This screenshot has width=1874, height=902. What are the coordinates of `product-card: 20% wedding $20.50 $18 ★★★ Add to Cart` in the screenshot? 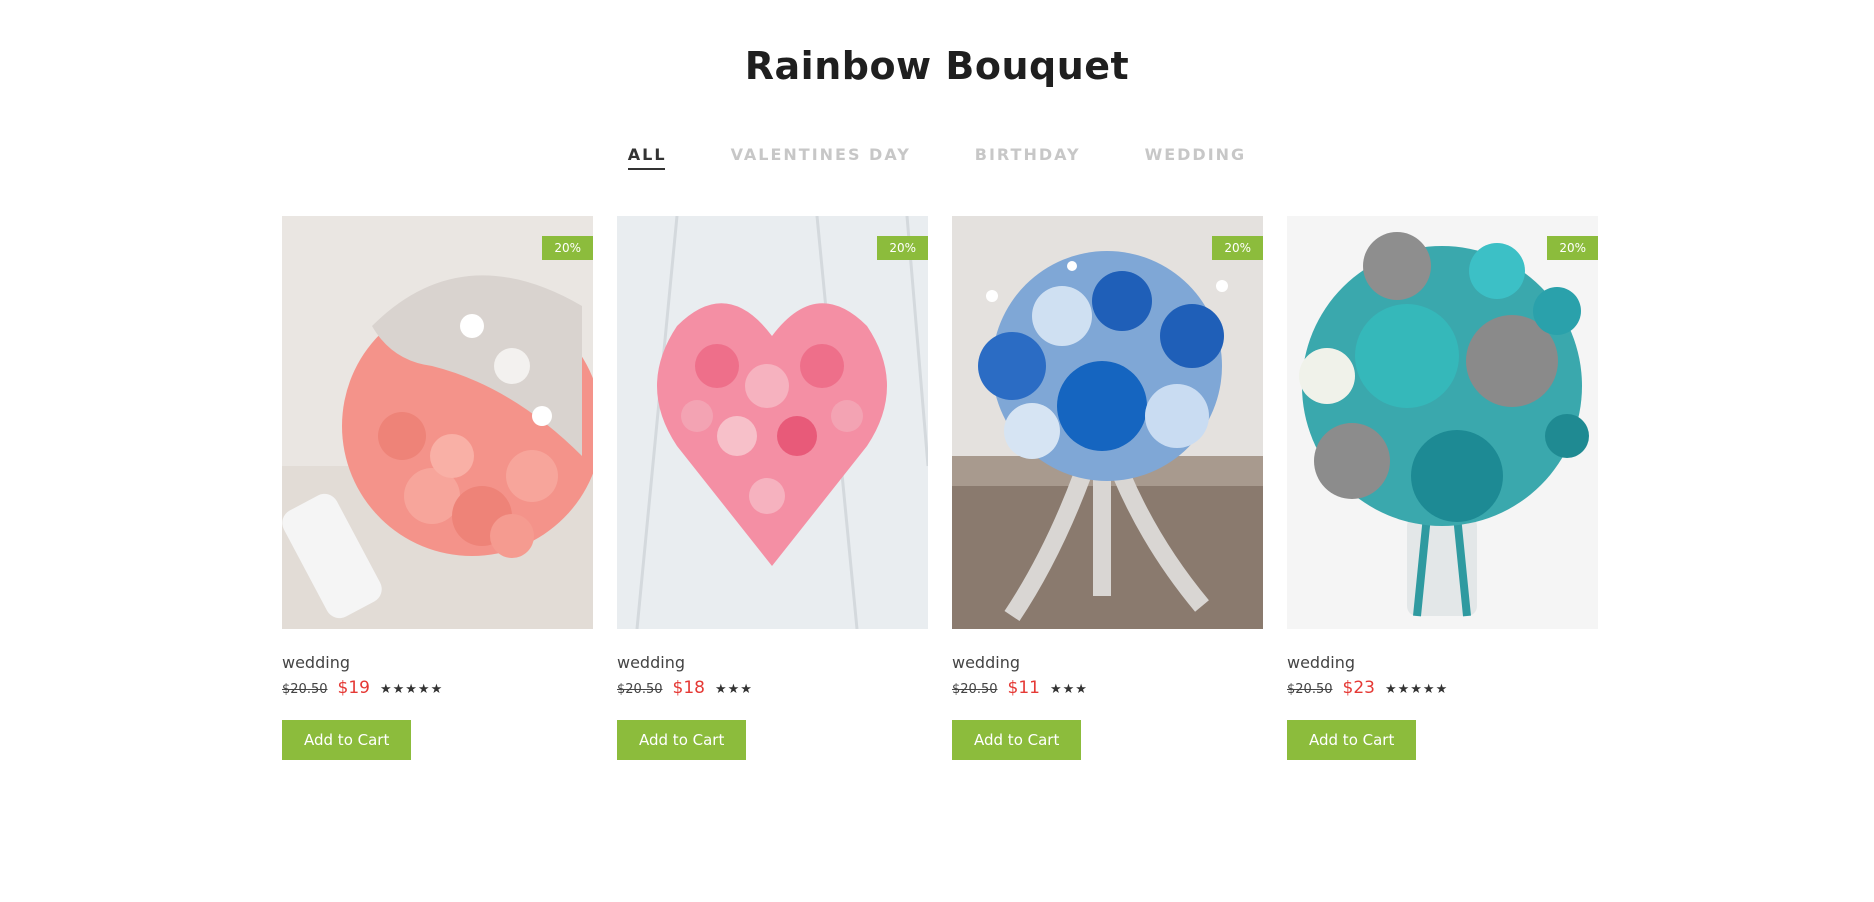 It's located at (772, 488).